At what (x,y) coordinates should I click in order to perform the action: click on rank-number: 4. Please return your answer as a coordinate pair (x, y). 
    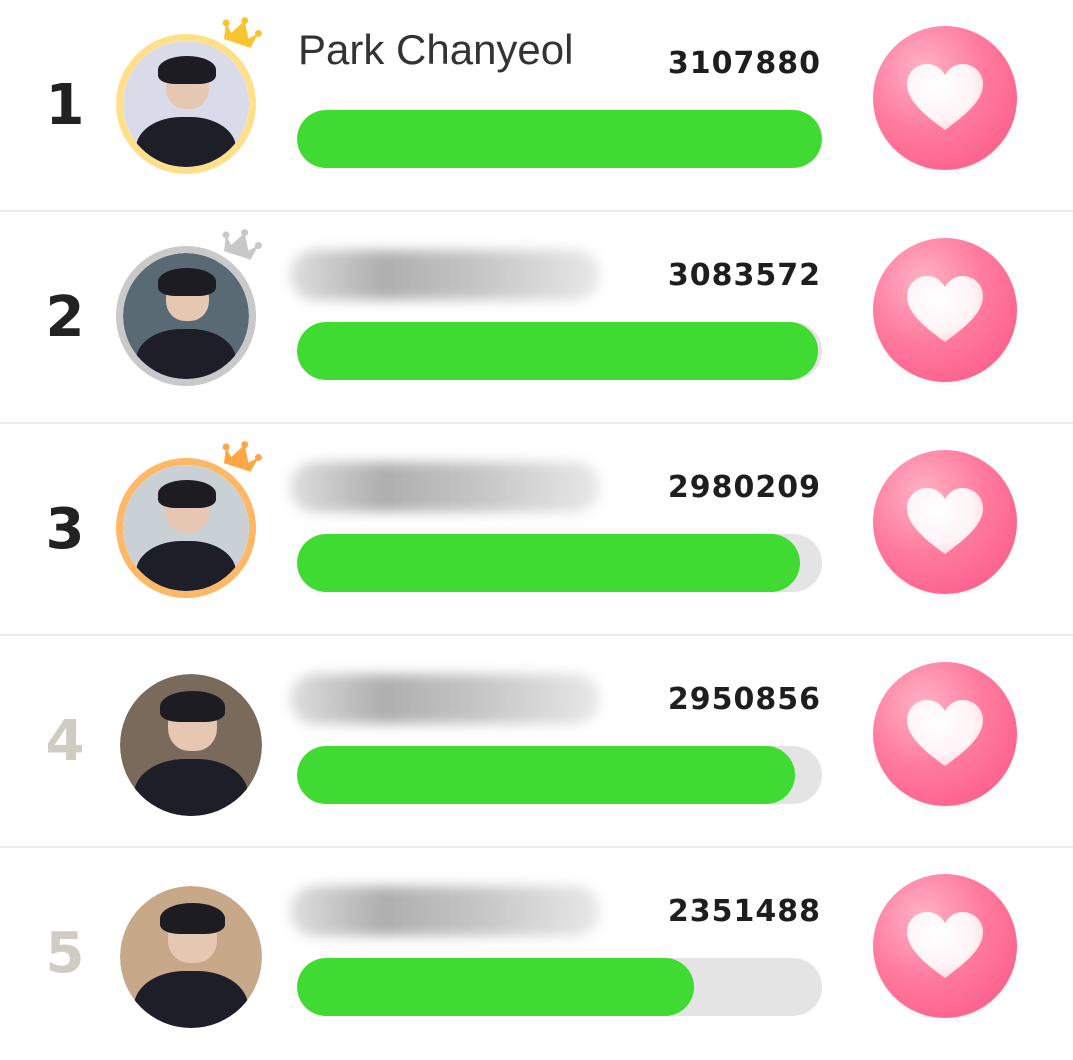
    Looking at the image, I should click on (65, 741).